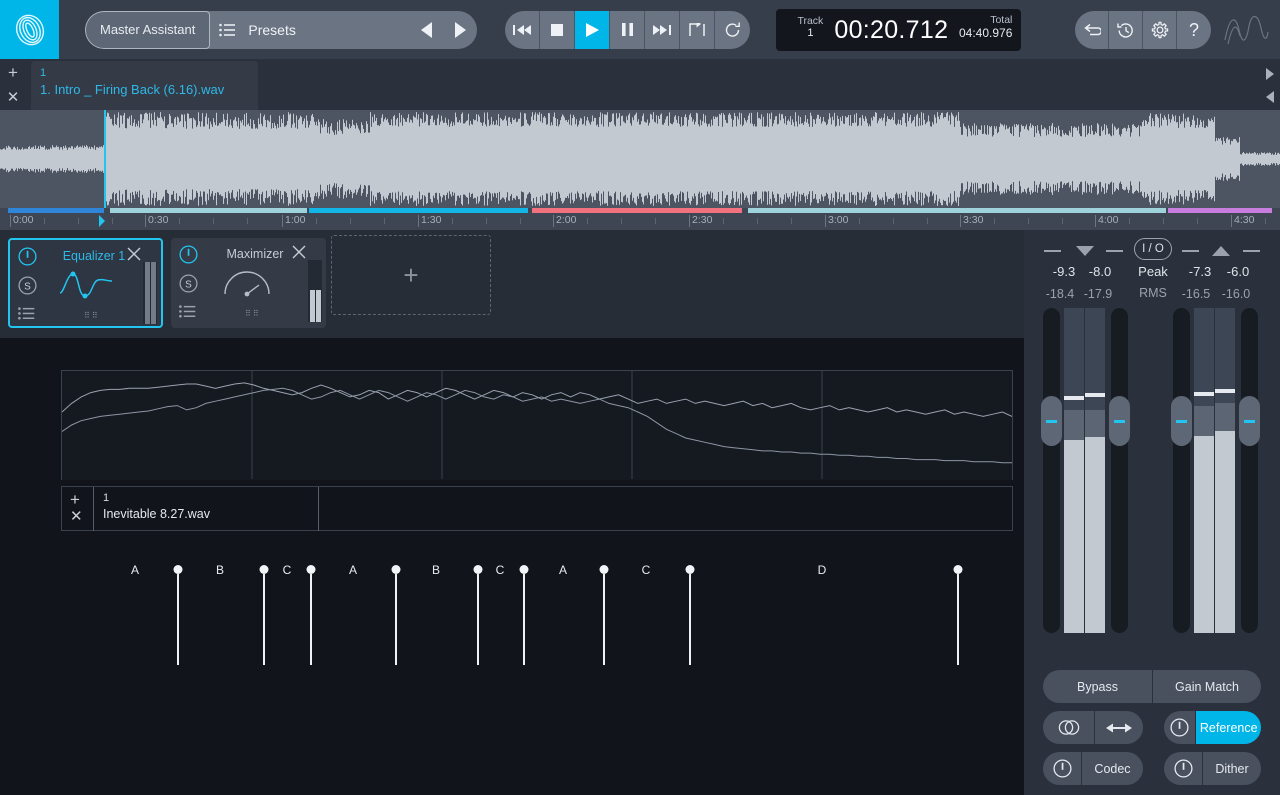  I want to click on reference-toggle-button: Reference, so click(1228, 727).